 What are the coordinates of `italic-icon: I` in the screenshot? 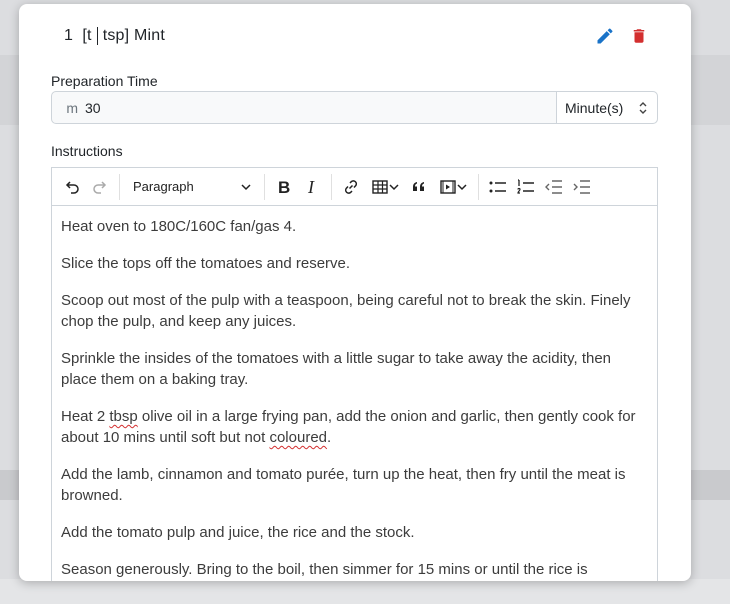 It's located at (311, 187).